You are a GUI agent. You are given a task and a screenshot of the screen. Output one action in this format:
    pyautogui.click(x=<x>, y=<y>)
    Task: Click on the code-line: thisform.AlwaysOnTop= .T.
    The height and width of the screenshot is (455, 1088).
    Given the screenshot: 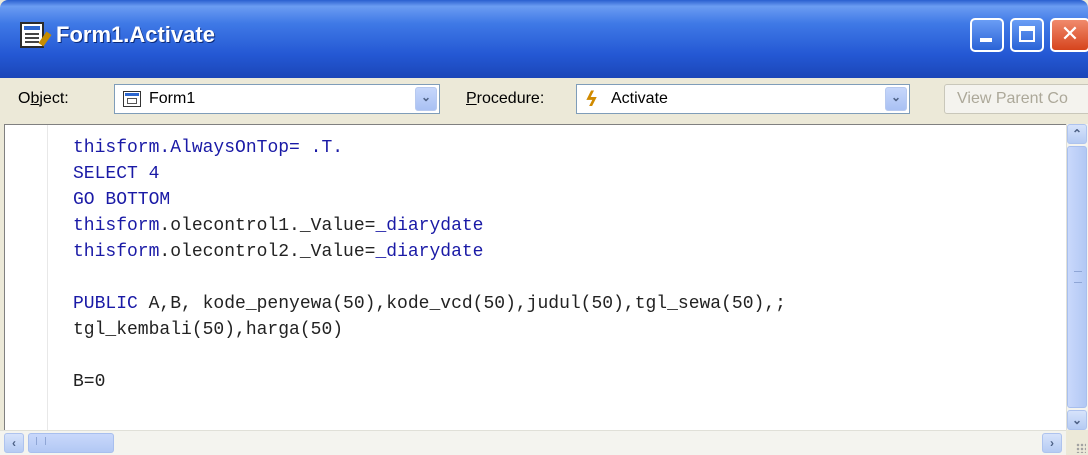 What is the action you would take?
    pyautogui.click(x=429, y=148)
    